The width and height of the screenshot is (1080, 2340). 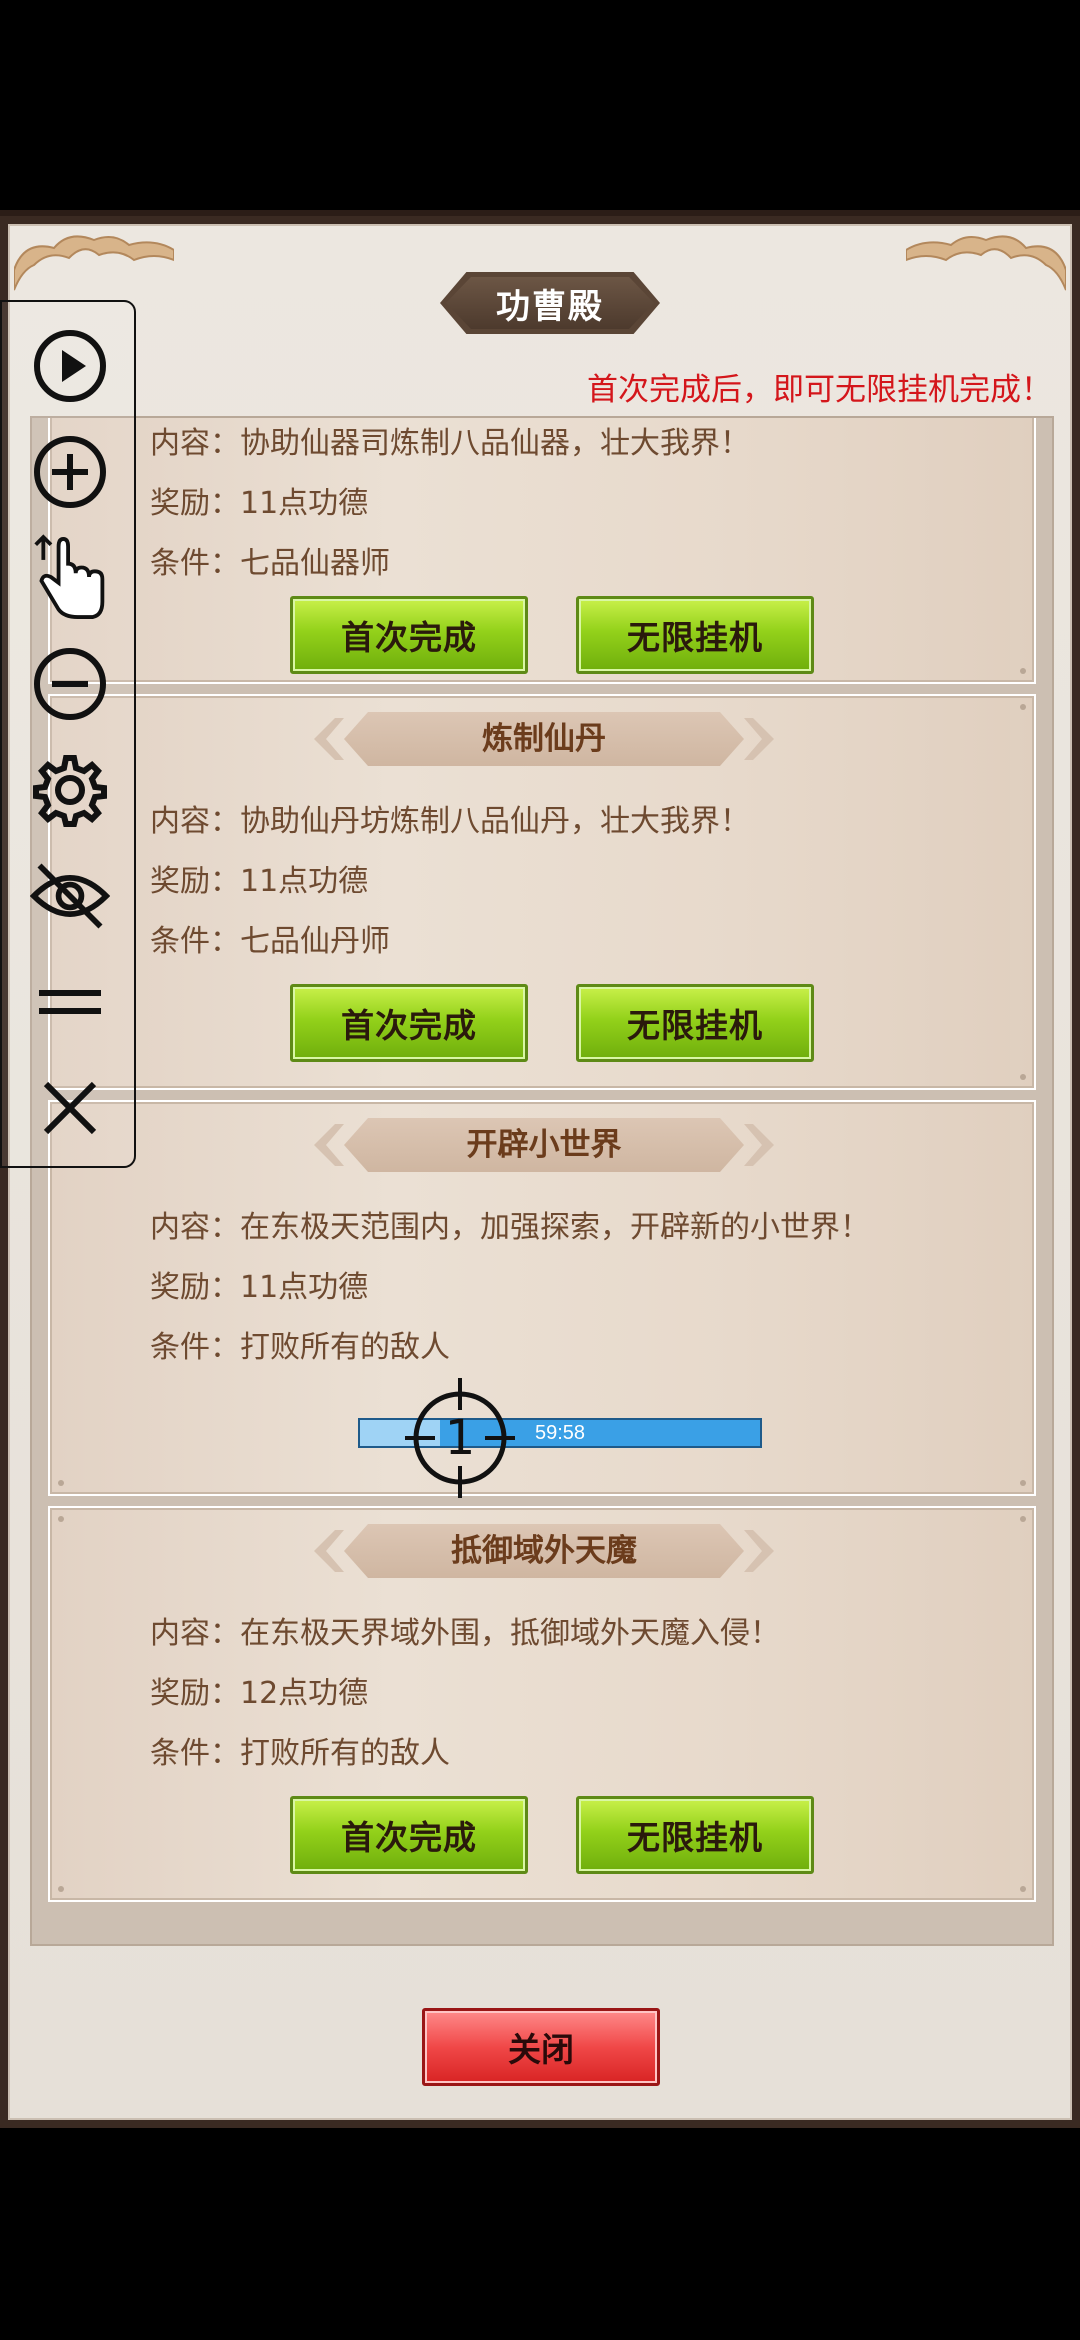 I want to click on cloud-ornament-left, so click(x=94, y=263).